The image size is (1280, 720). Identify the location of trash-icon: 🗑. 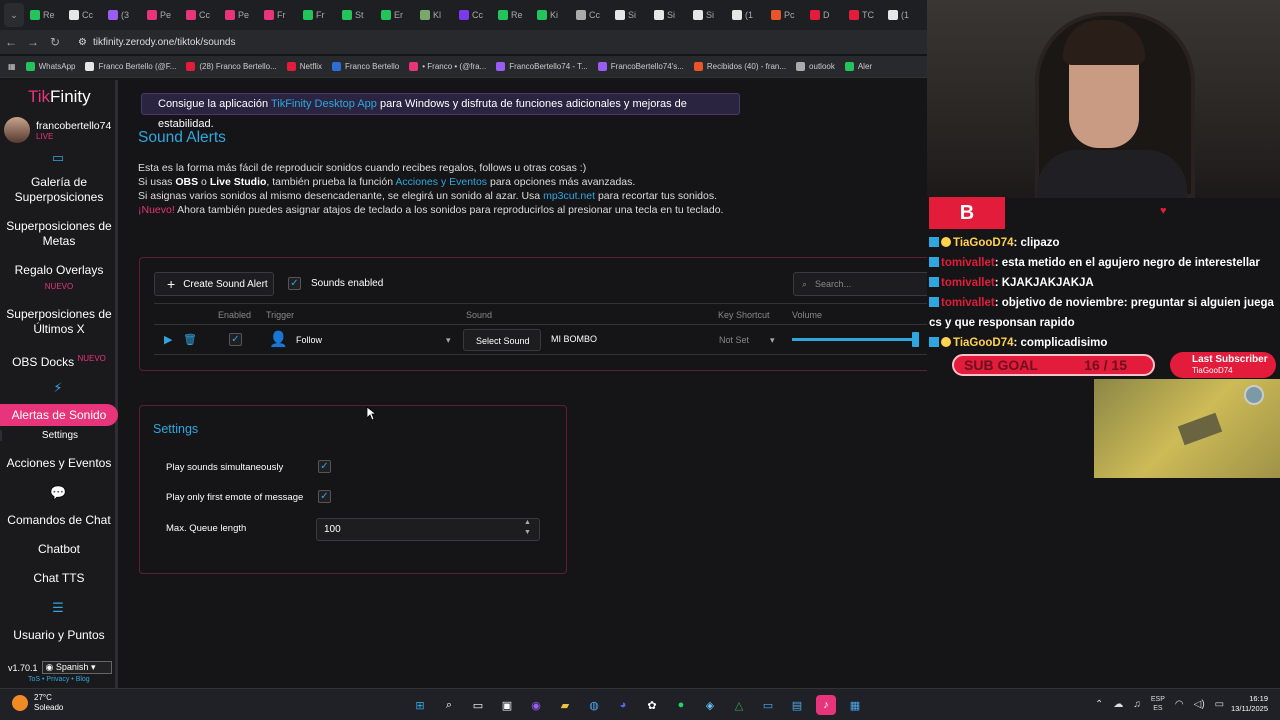
(190, 339).